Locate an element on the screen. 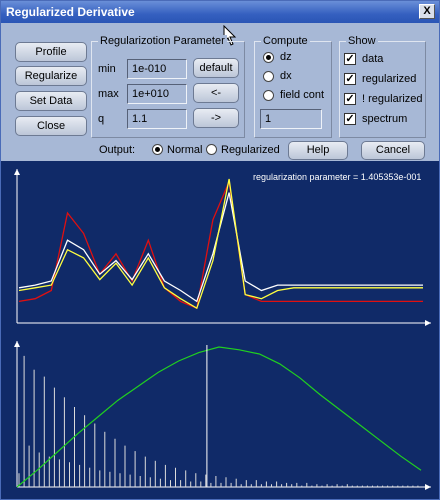 This screenshot has height=500, width=440. bottom-y-arrow is located at coordinates (17, 344).